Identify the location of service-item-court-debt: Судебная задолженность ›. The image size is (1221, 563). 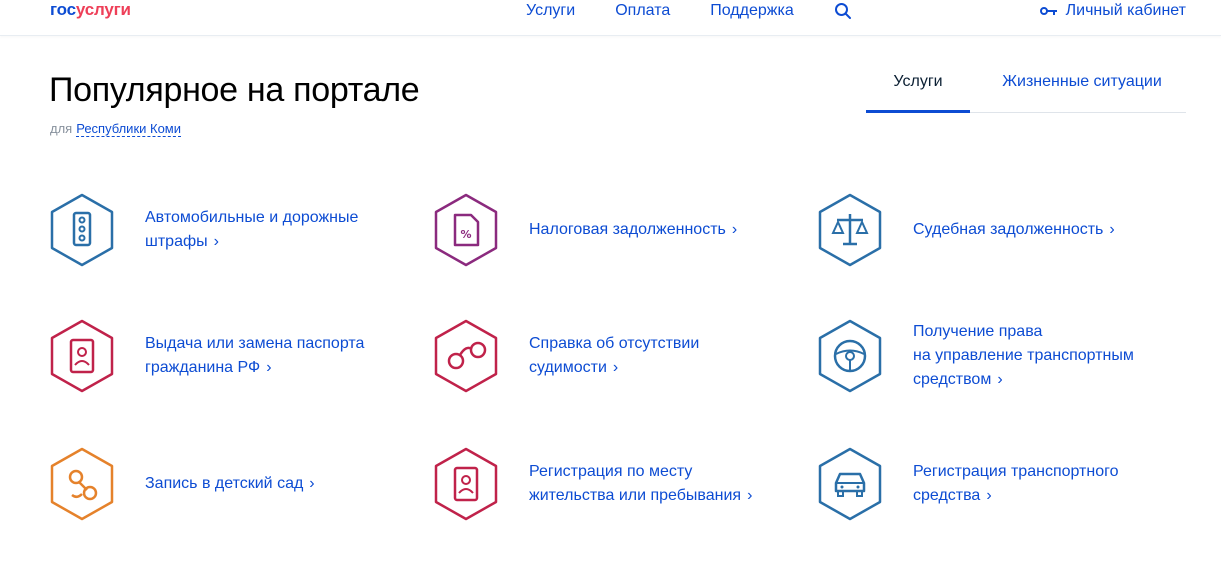
(966, 230).